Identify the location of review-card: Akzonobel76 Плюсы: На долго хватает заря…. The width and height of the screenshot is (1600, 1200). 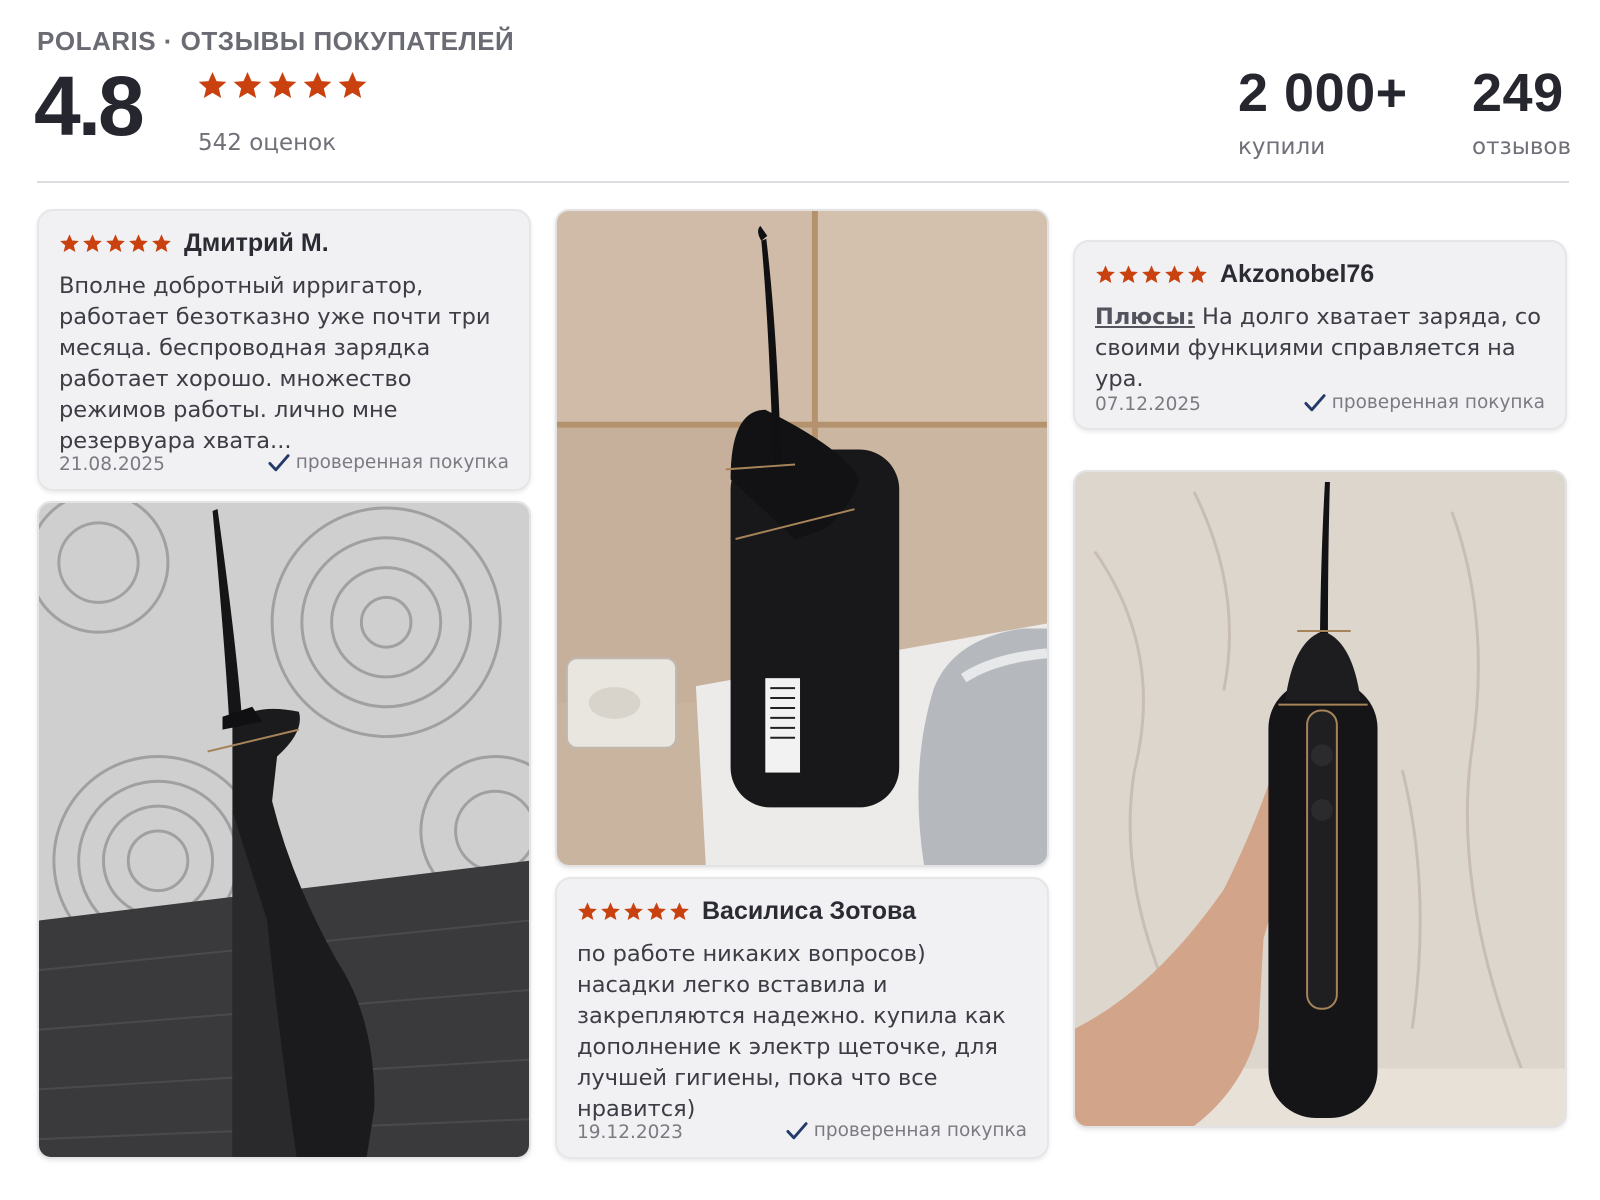
(1320, 335).